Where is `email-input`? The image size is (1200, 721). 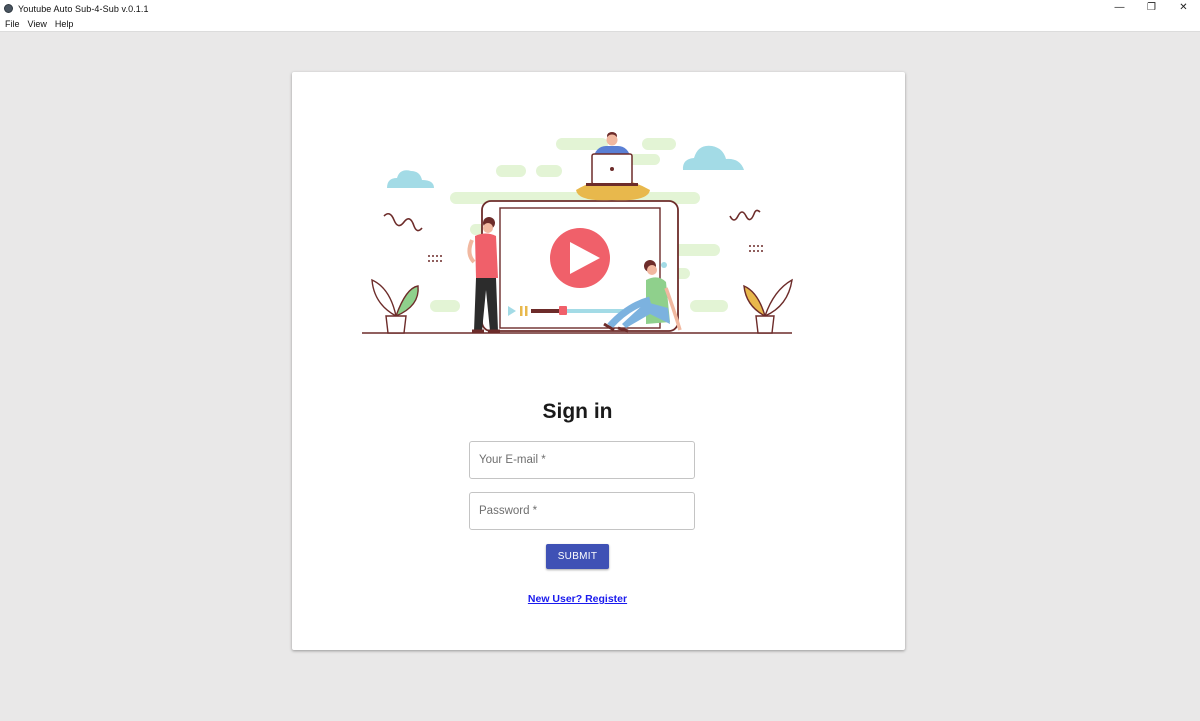 email-input is located at coordinates (582, 460).